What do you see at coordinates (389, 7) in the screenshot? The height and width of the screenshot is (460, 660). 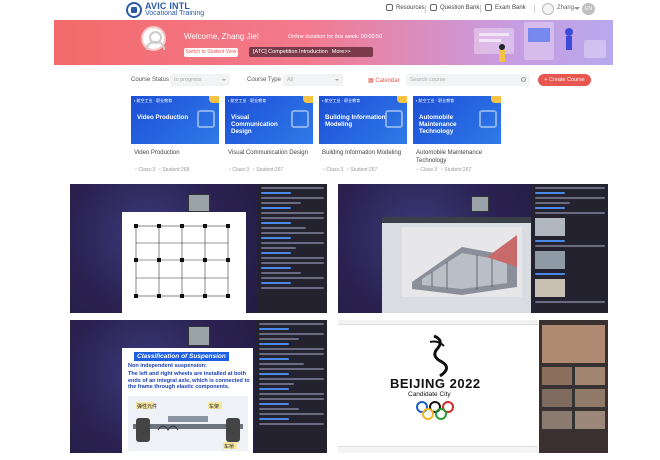 I see `resources-icon` at bounding box center [389, 7].